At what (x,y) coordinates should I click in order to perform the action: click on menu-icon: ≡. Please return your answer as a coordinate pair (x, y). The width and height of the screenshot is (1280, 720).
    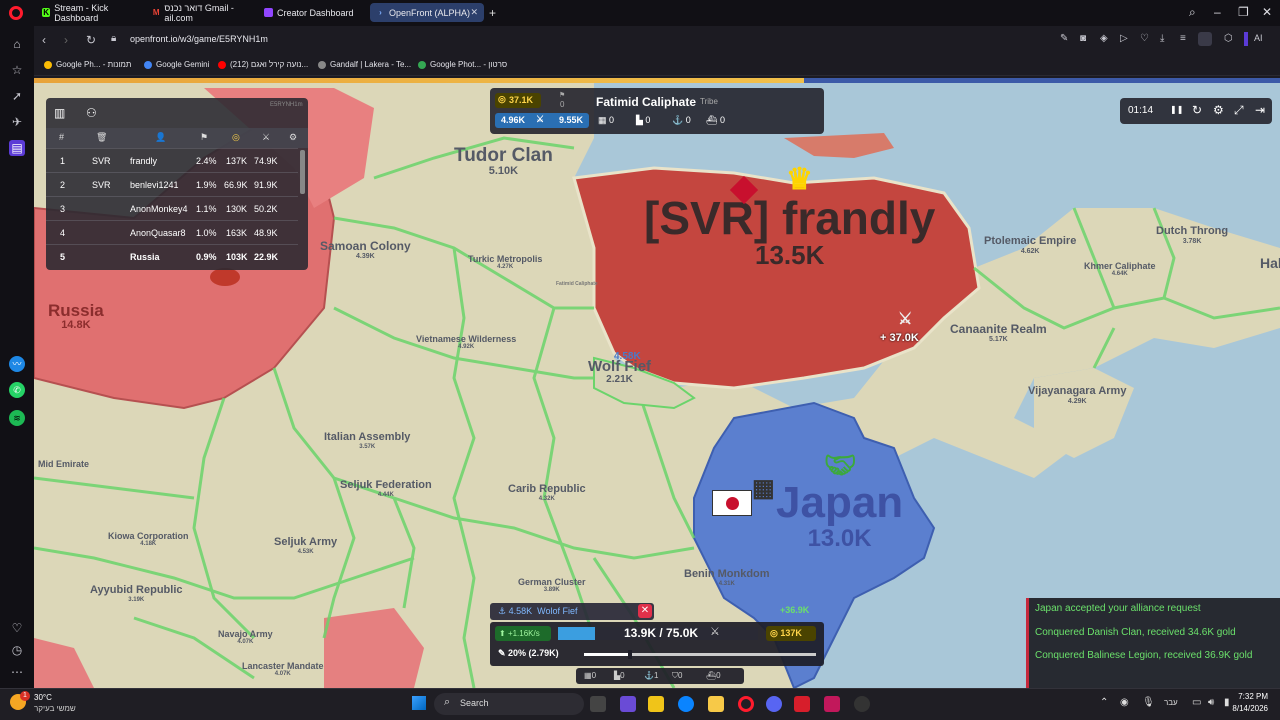
    Looking at the image, I should click on (1183, 38).